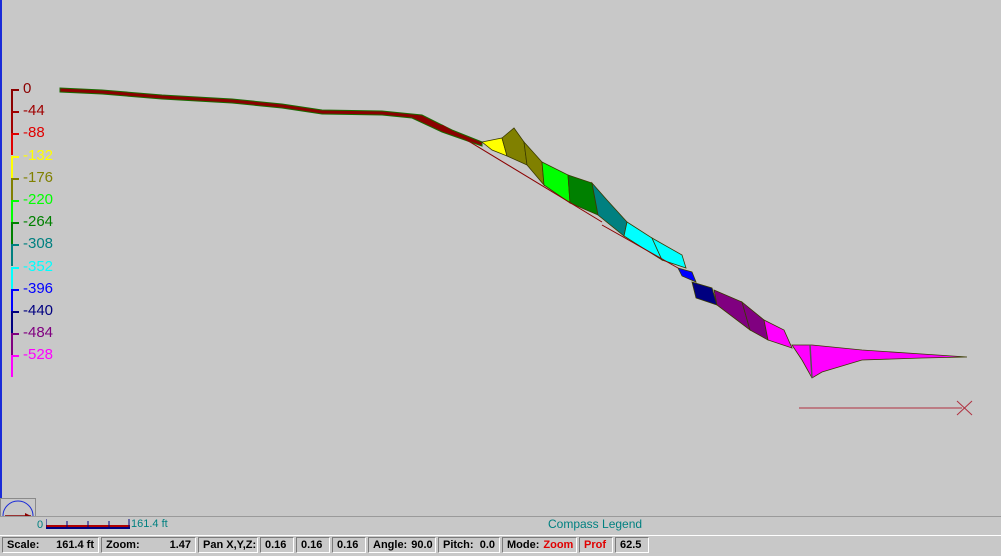 The image size is (1001, 556). I want to click on status-angle-label: Angle:, so click(390, 545).